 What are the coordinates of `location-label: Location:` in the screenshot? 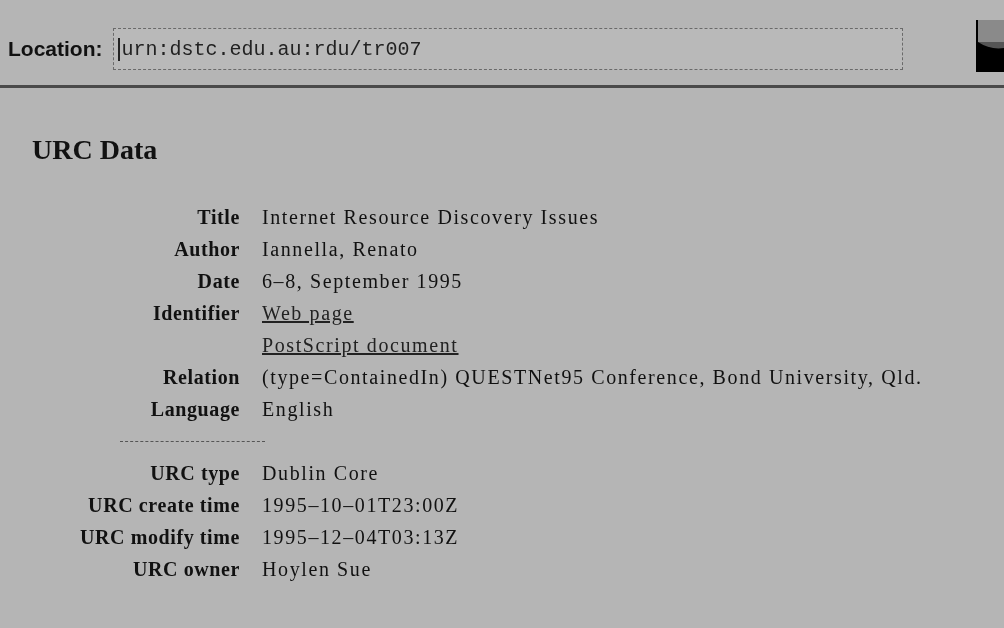 It's located at (55, 49).